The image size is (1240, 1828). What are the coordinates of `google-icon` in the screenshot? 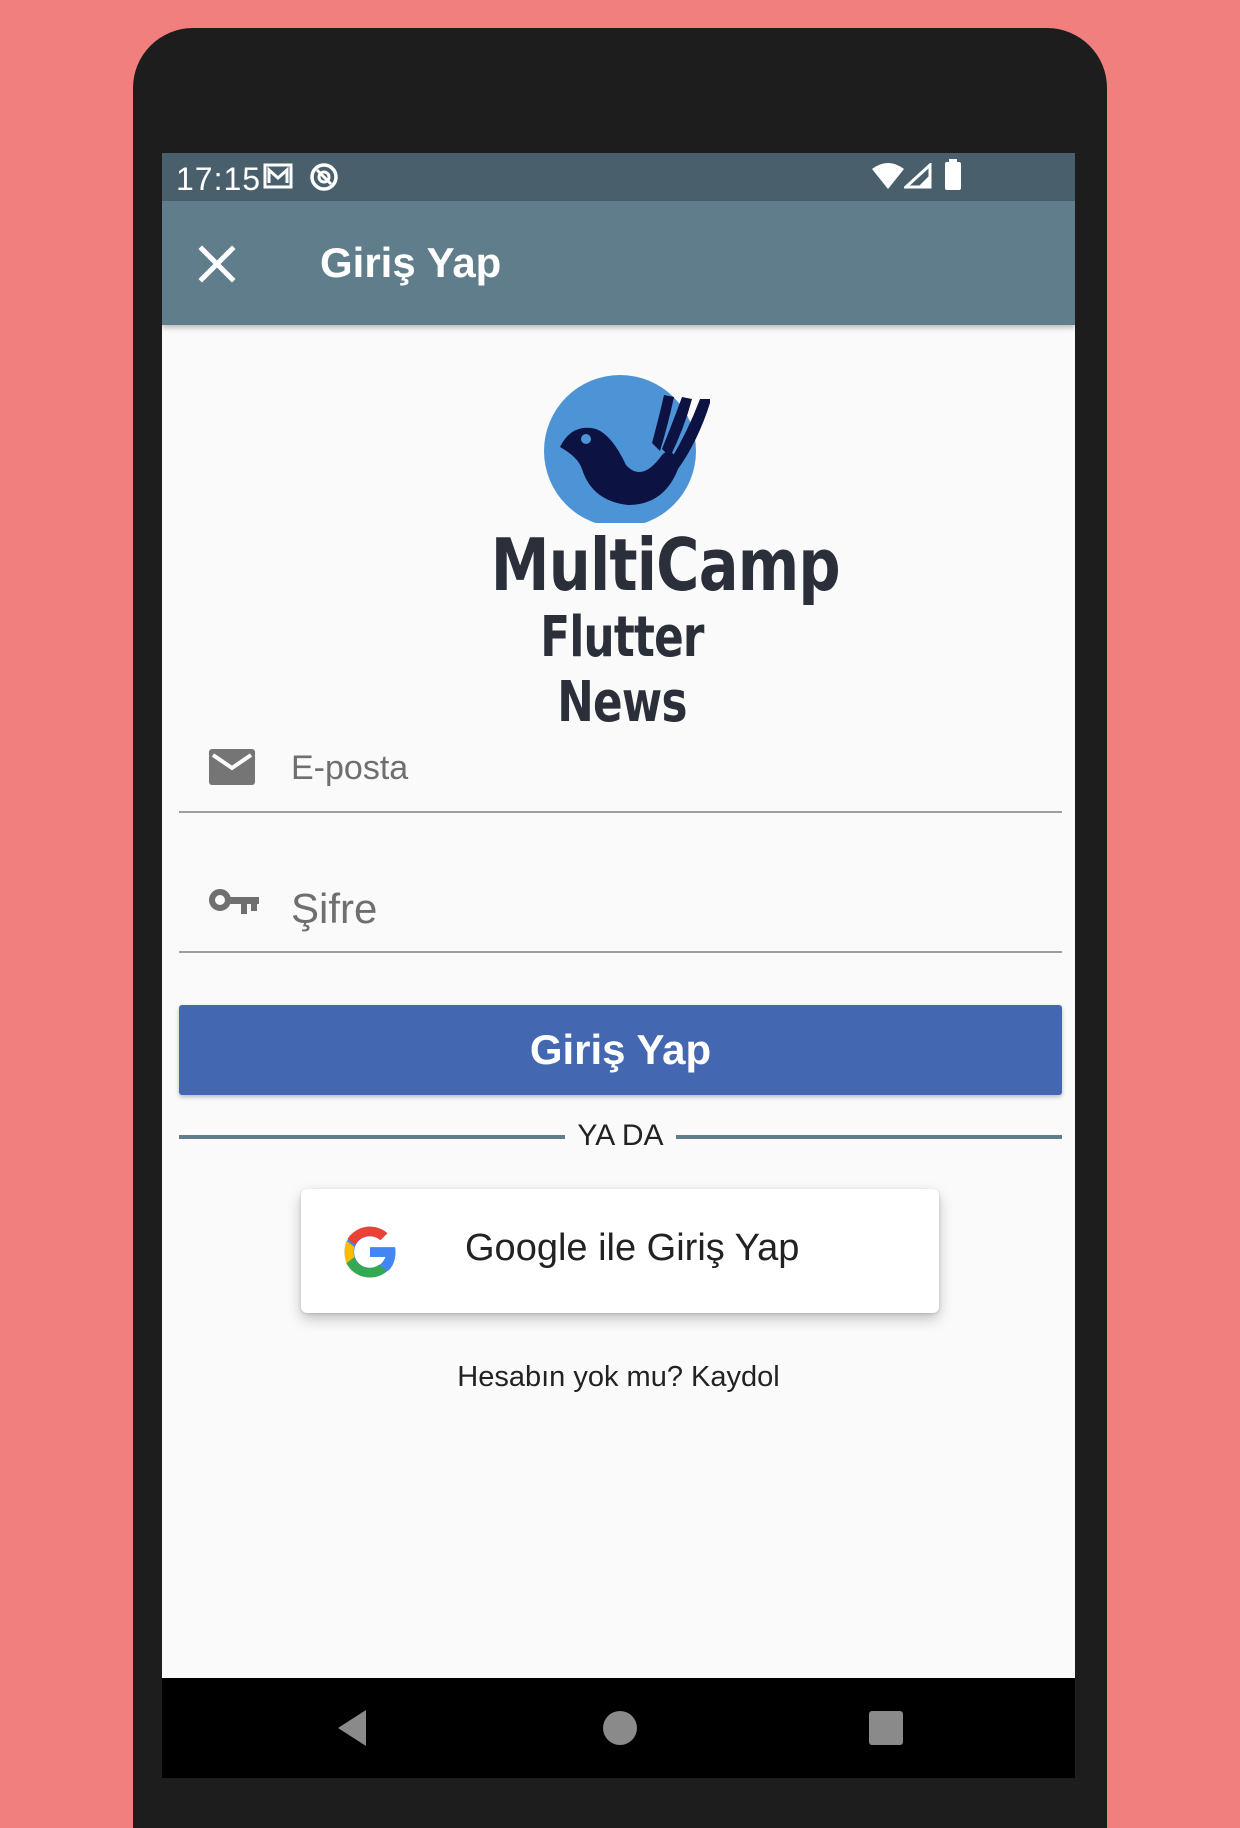 It's located at (370, 1252).